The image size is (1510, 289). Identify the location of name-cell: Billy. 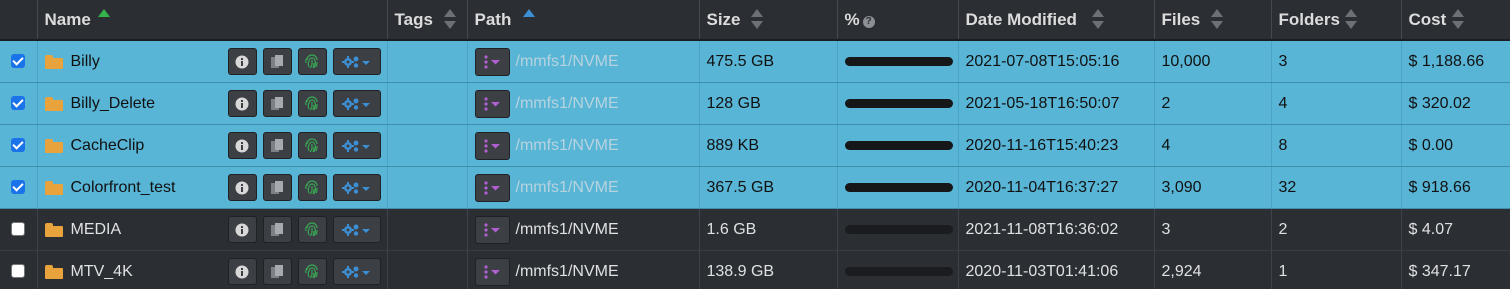
(212, 61).